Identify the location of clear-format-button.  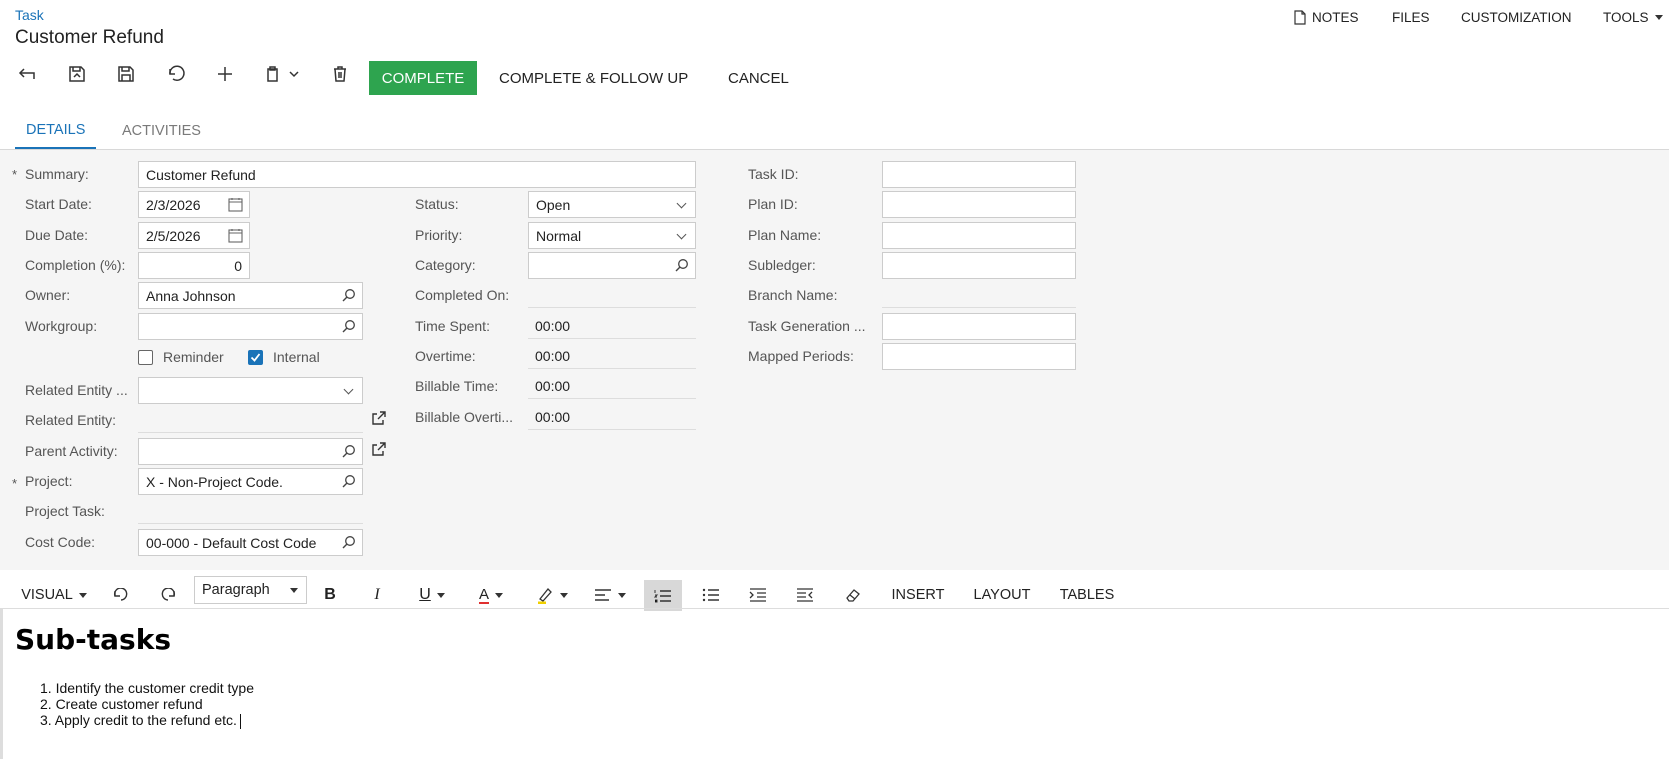
(853, 595).